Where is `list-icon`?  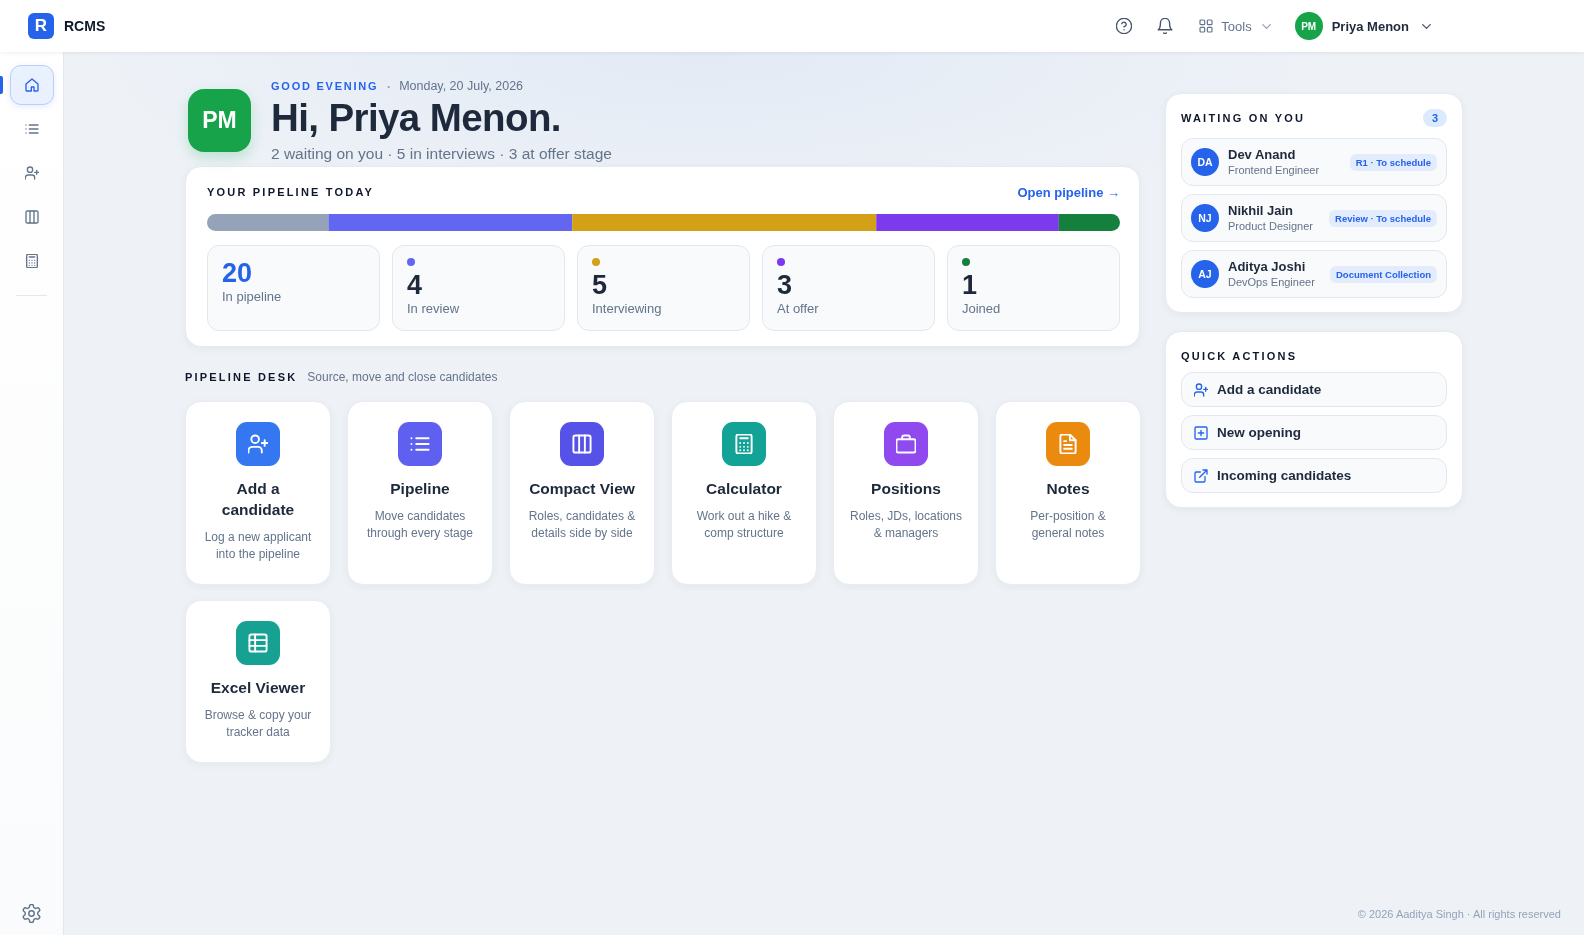
list-icon is located at coordinates (31, 129).